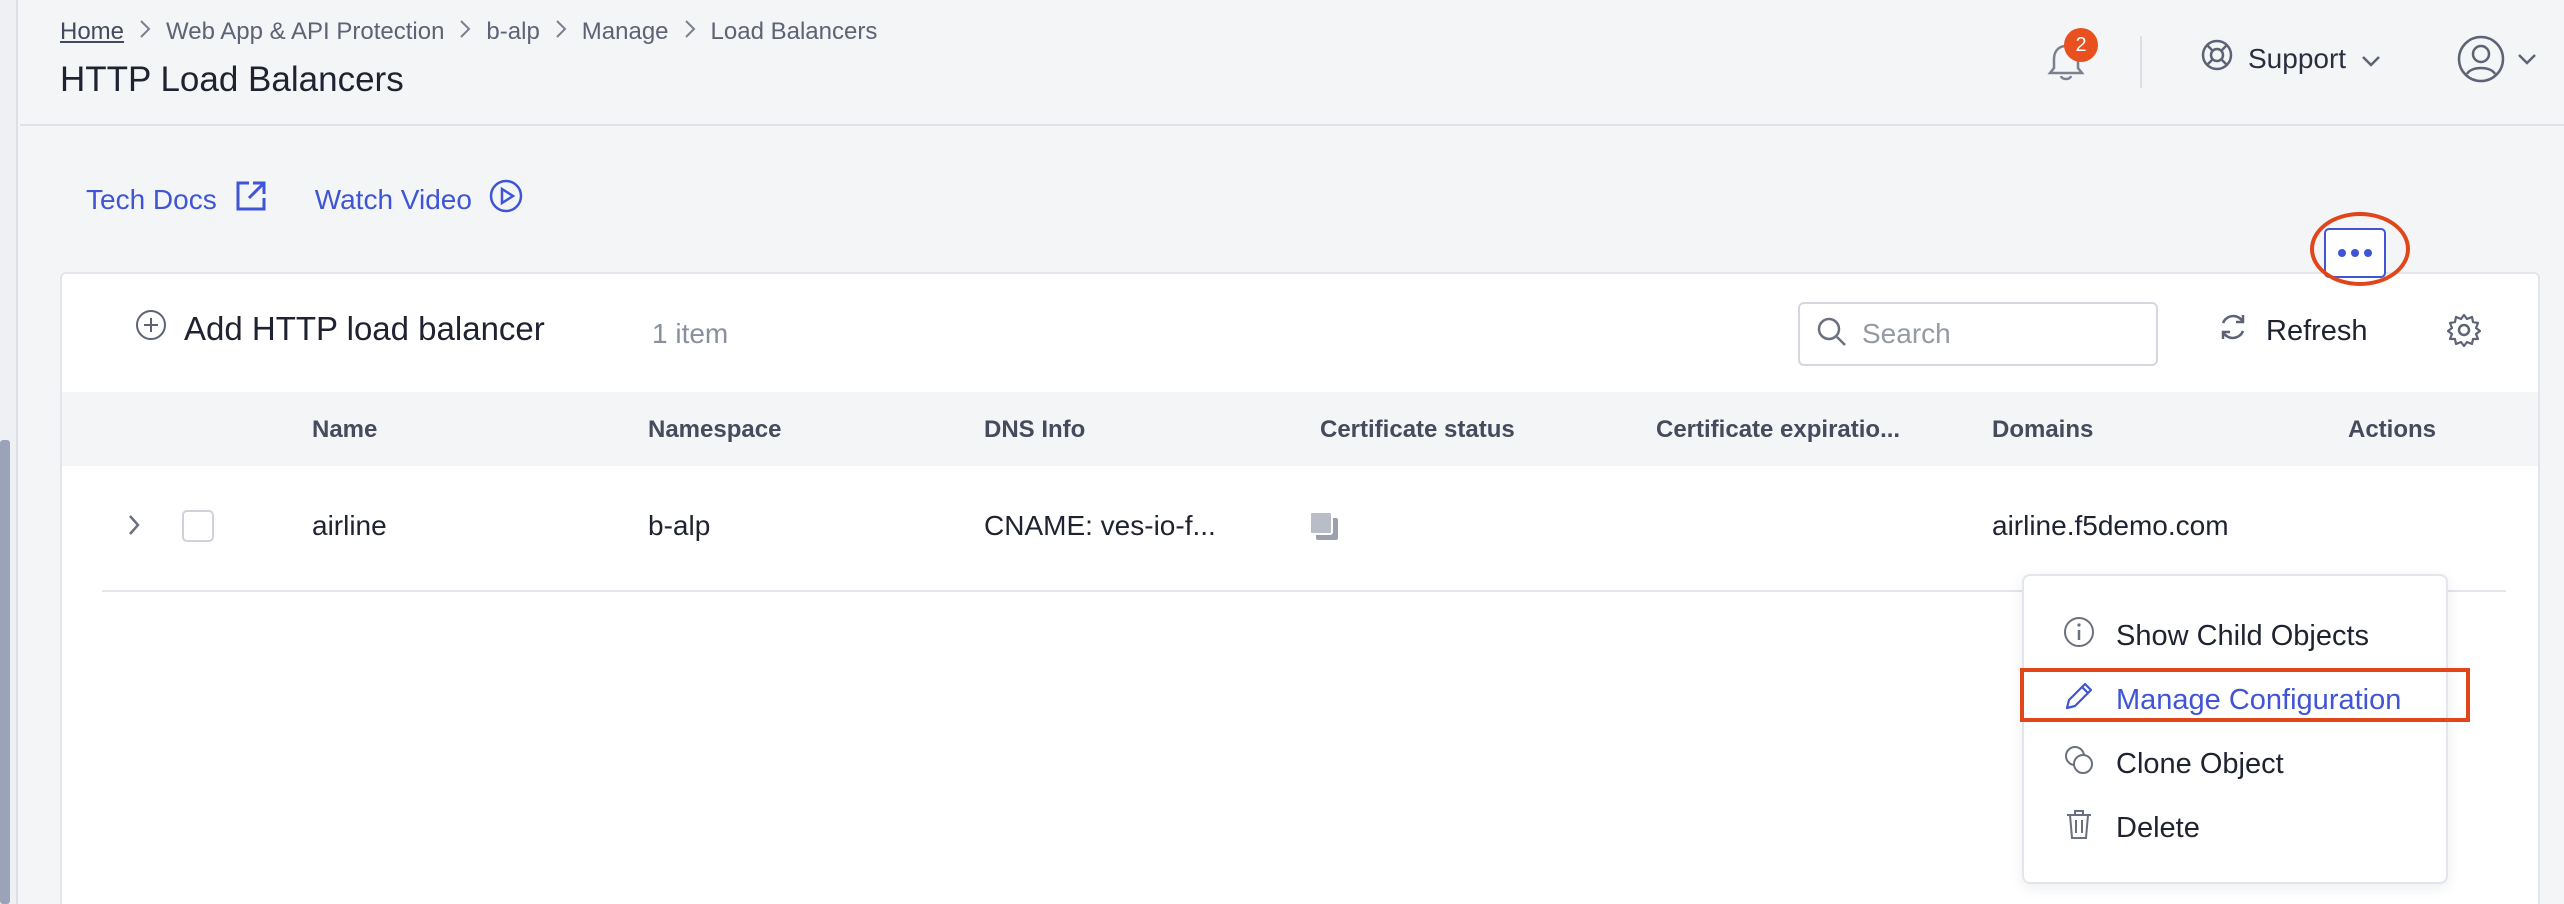 The image size is (2564, 904). I want to click on breadcrumb-manage: Manage, so click(625, 32).